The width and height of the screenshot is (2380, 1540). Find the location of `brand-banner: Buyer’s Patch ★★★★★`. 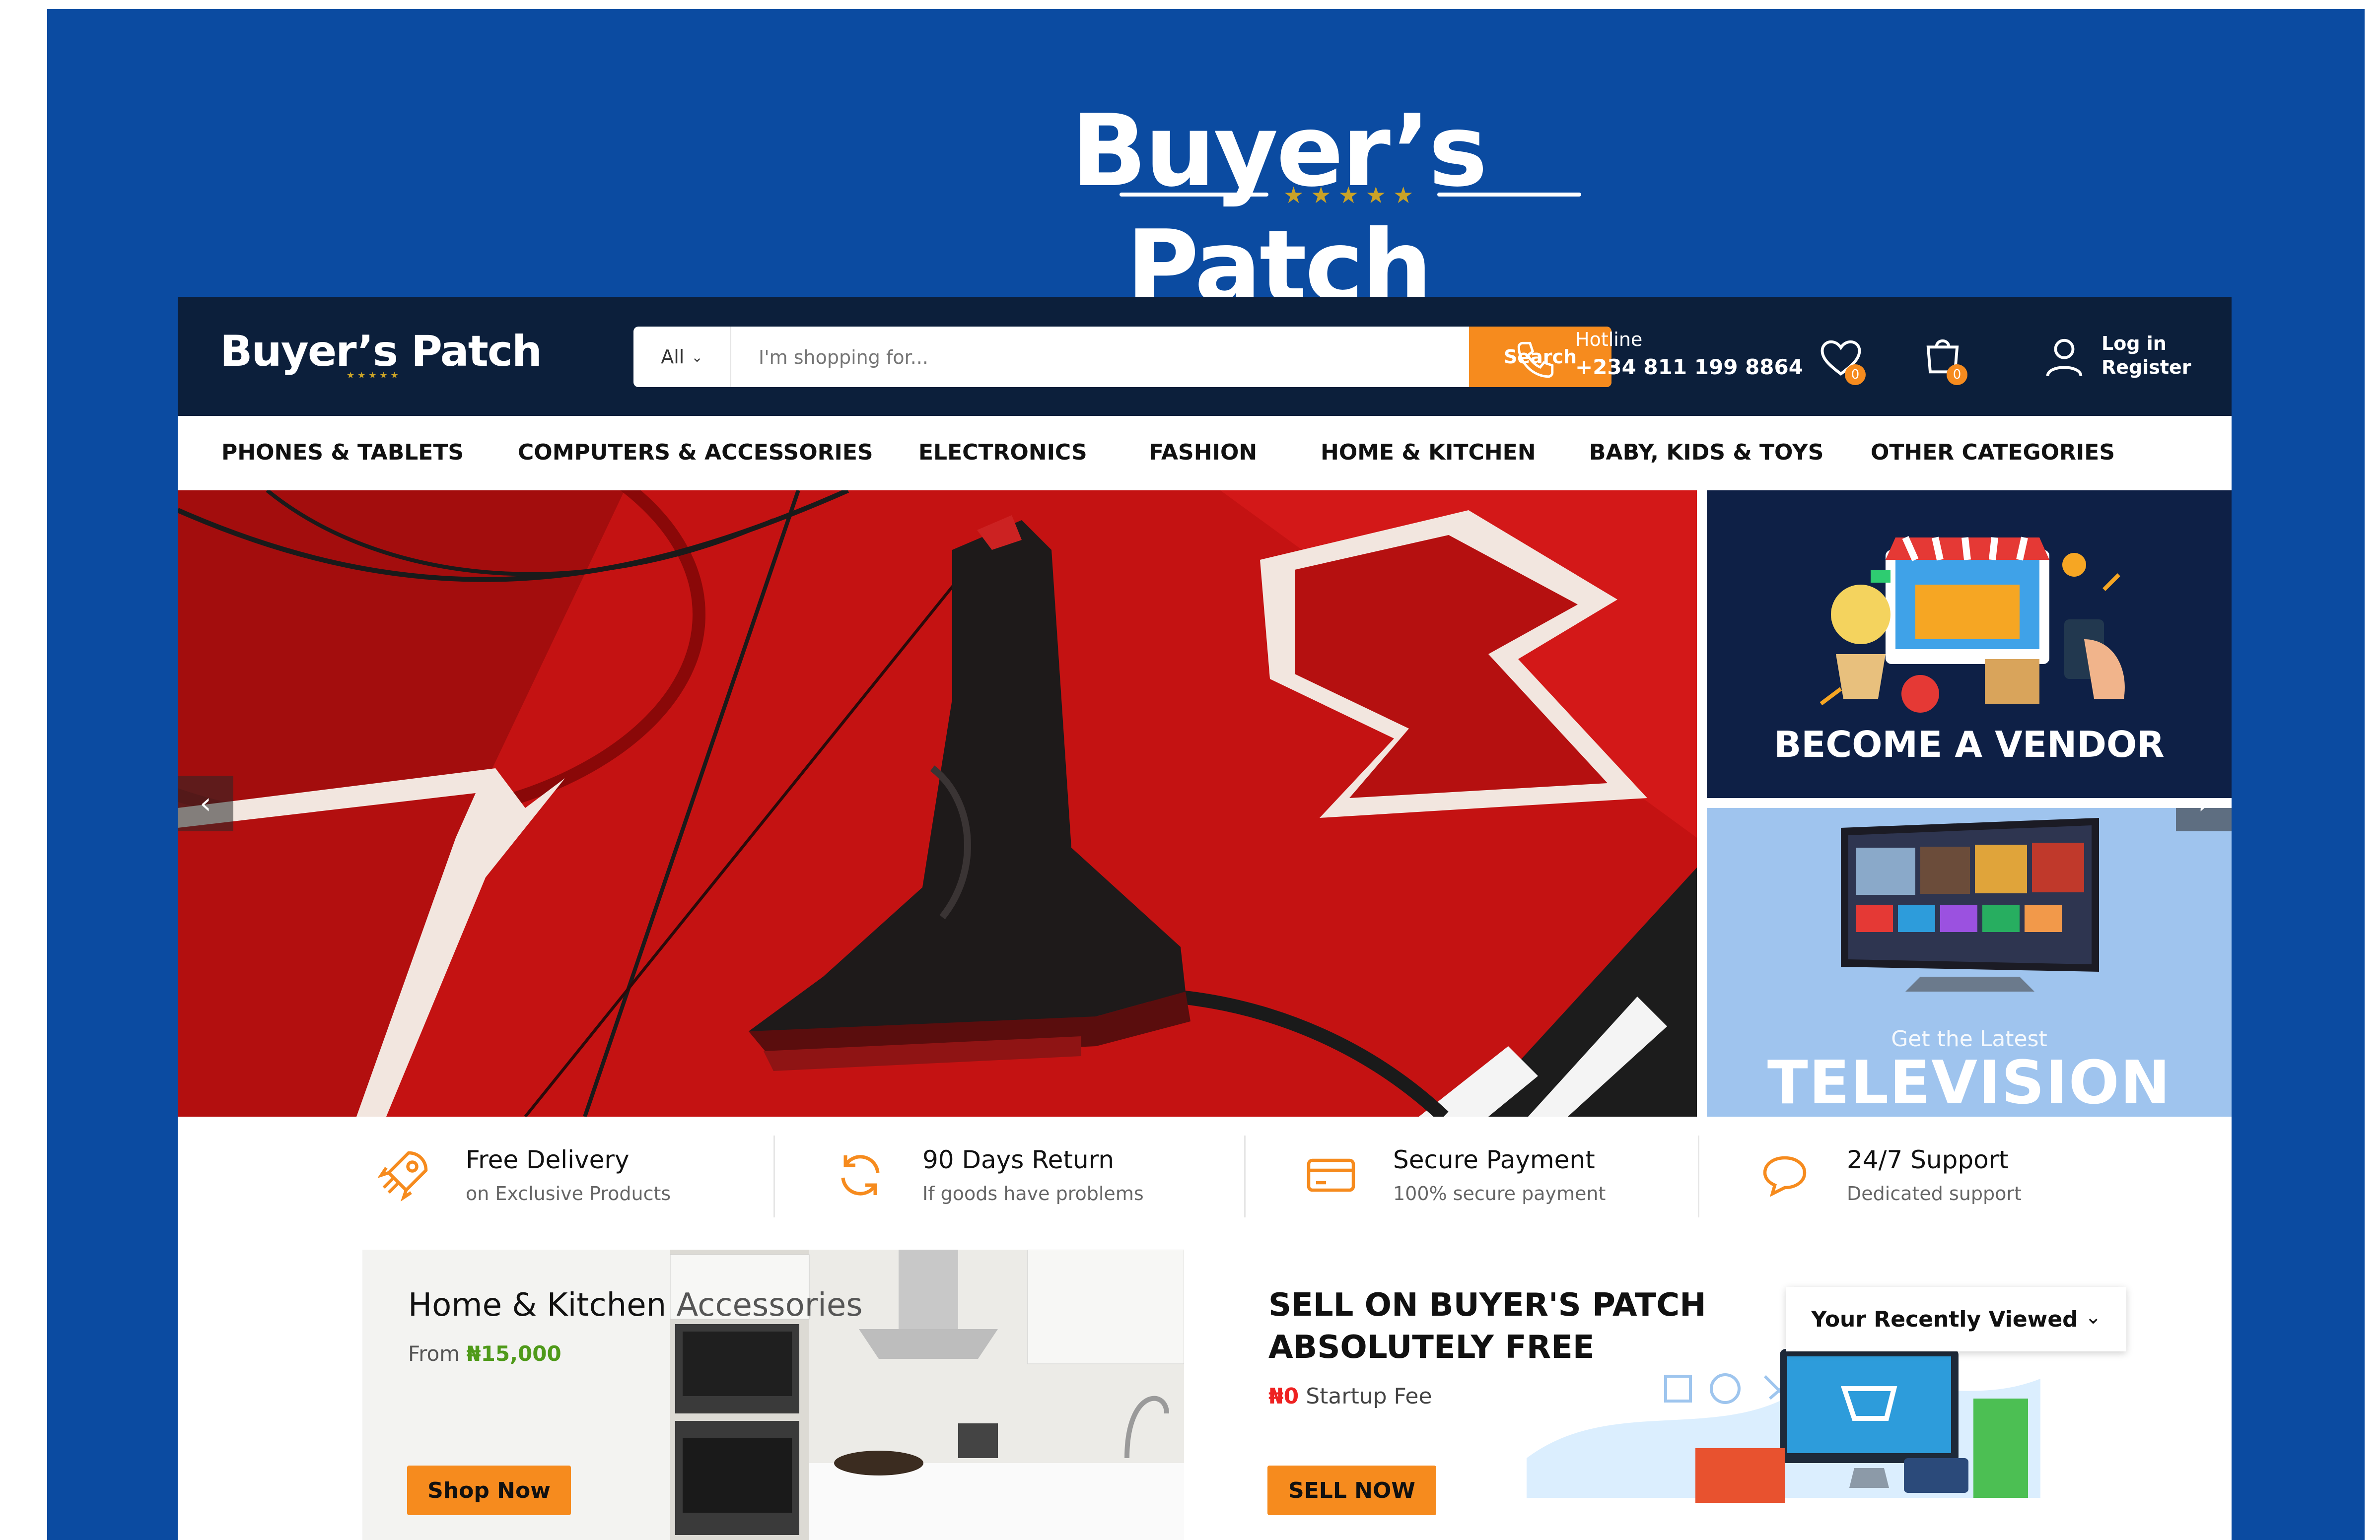

brand-banner: Buyer’s Patch ★★★★★ is located at coordinates (1278, 209).